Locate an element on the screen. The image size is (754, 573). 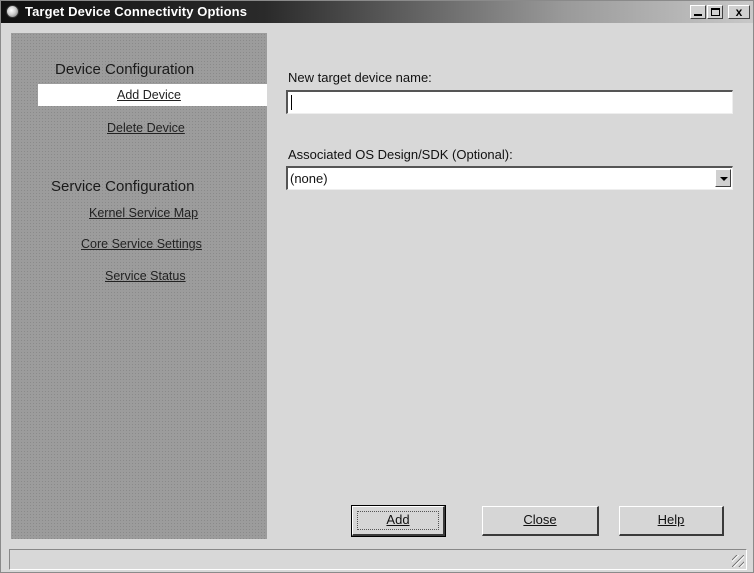
help-button: Help is located at coordinates (671, 521).